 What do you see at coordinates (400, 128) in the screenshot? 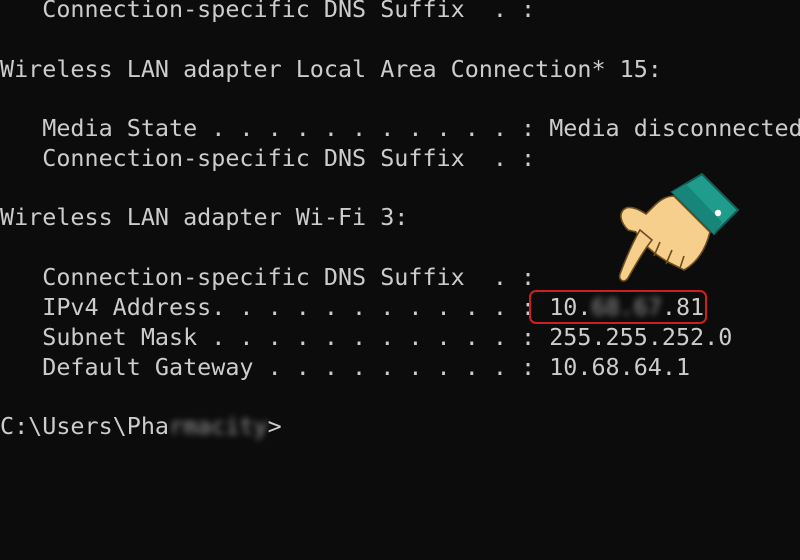
I see `media-state-line: Media State . . . . . . . . . . .` at bounding box center [400, 128].